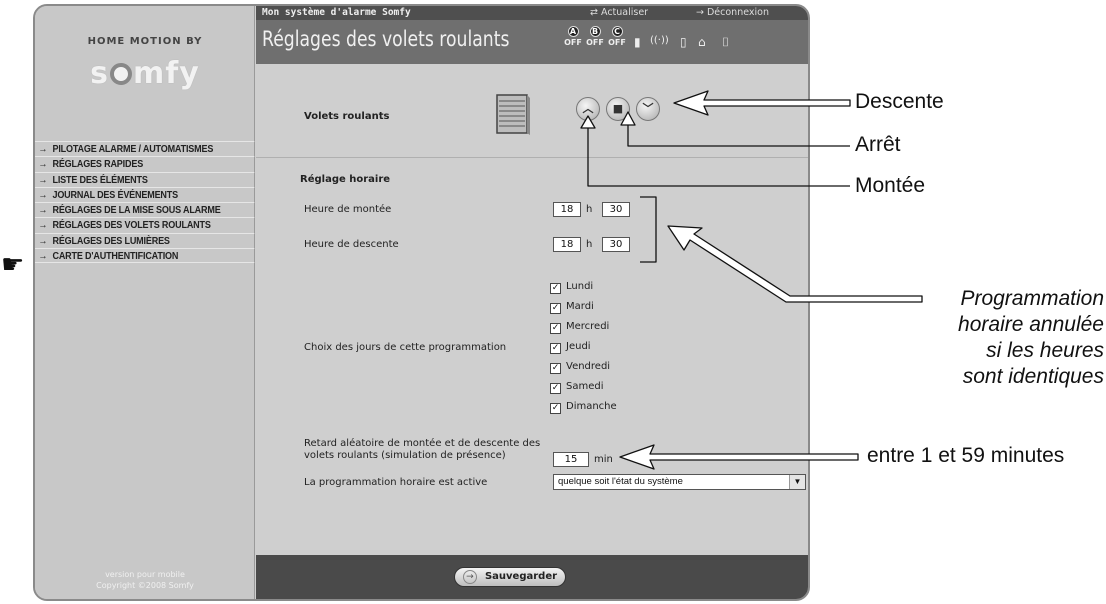 Image resolution: width=1106 pixels, height=604 pixels. What do you see at coordinates (589, 209) in the screenshot?
I see `up-hour-unit: h` at bounding box center [589, 209].